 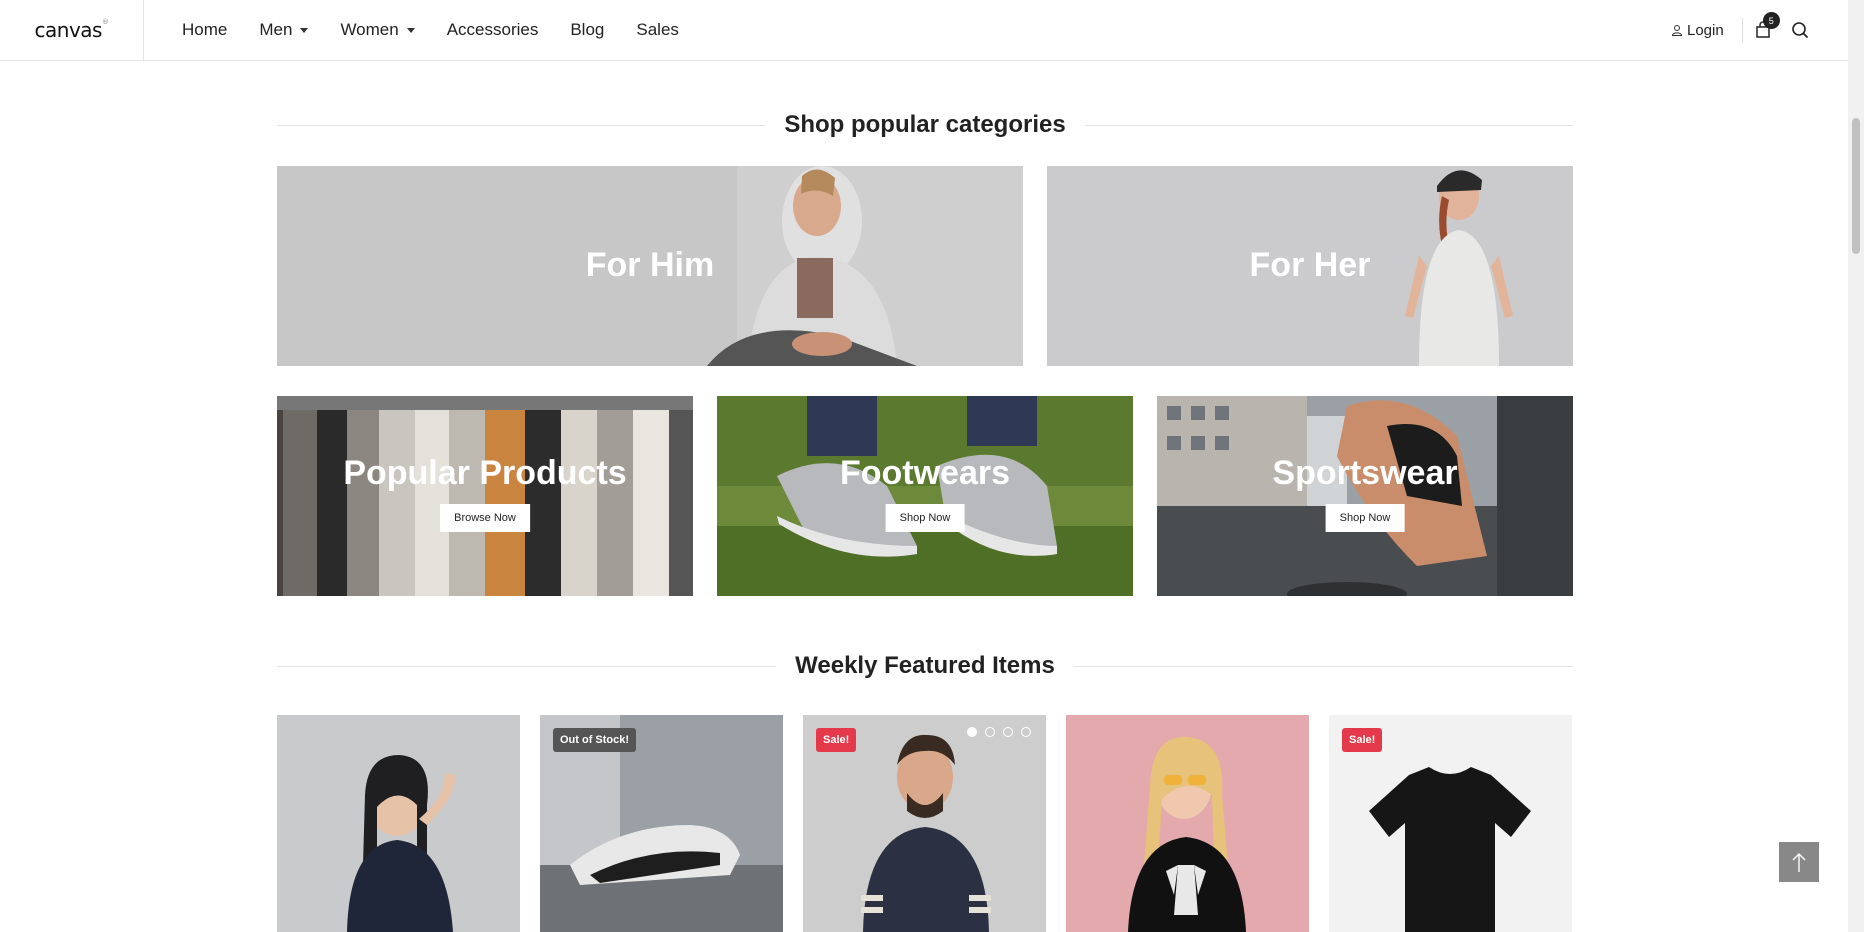 I want to click on nav-women: Women, so click(x=377, y=30).